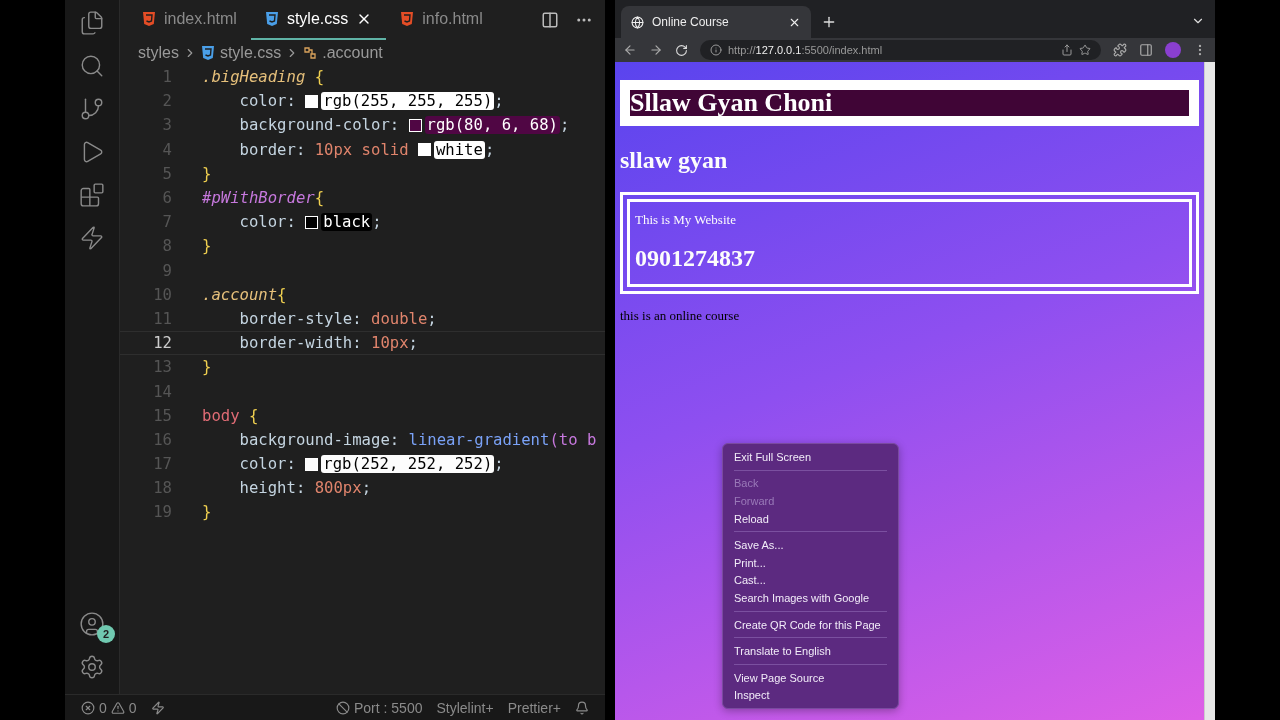  I want to click on editor-tab: info.html, so click(441, 20).